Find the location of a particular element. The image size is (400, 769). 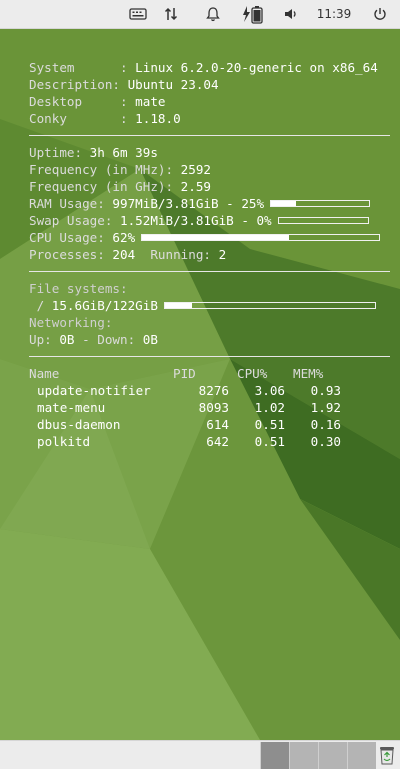

description-row: Description: Ubuntu 23.04 is located at coordinates (124, 84).